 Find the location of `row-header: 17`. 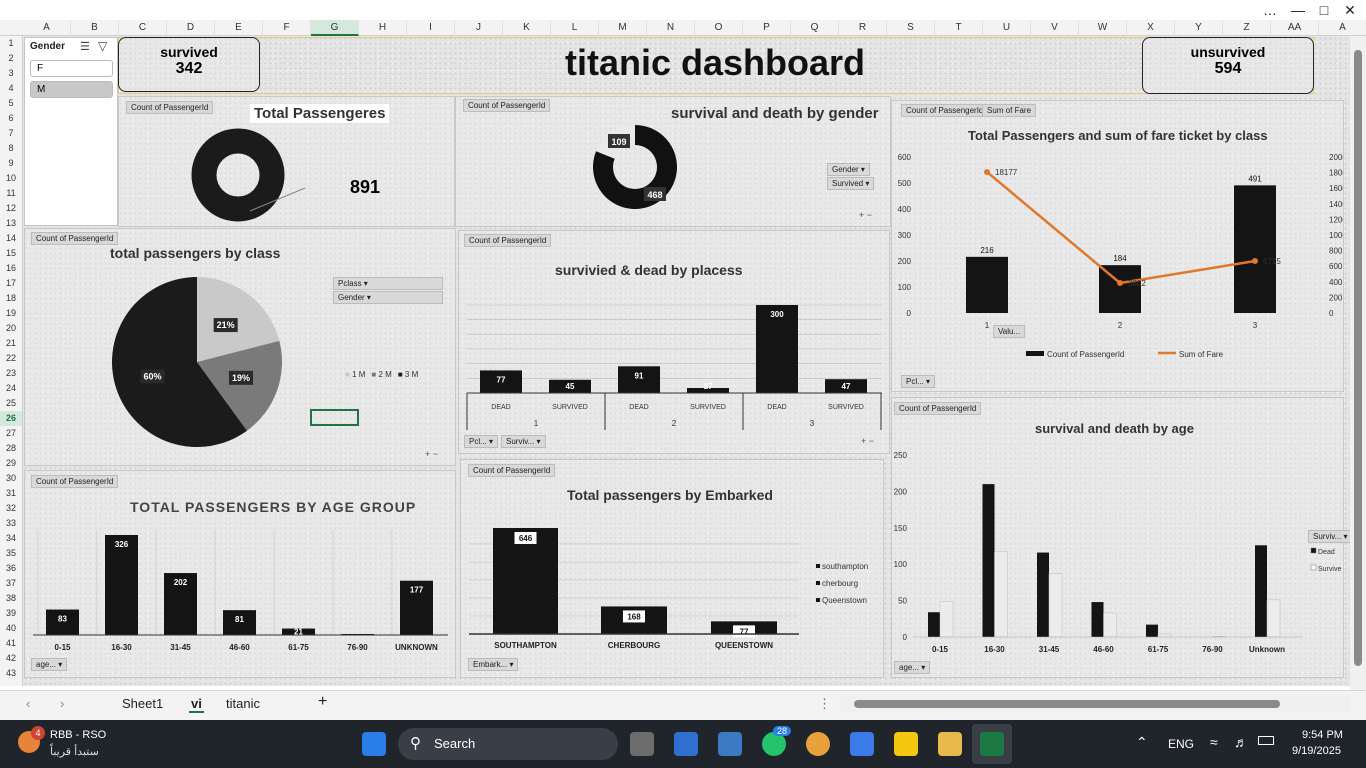

row-header: 17 is located at coordinates (11, 283).